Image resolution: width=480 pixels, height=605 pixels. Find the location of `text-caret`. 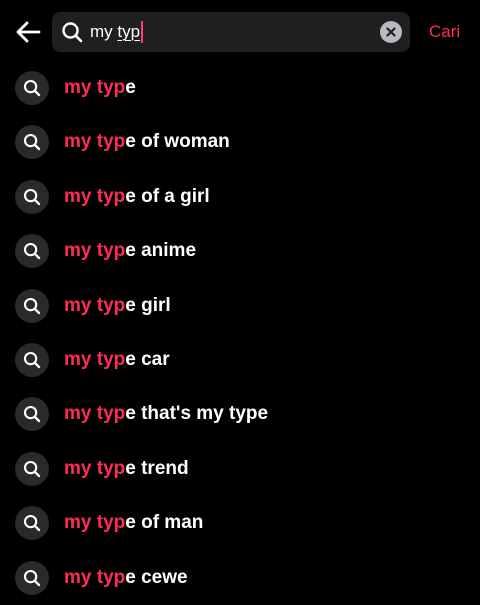

text-caret is located at coordinates (142, 31).